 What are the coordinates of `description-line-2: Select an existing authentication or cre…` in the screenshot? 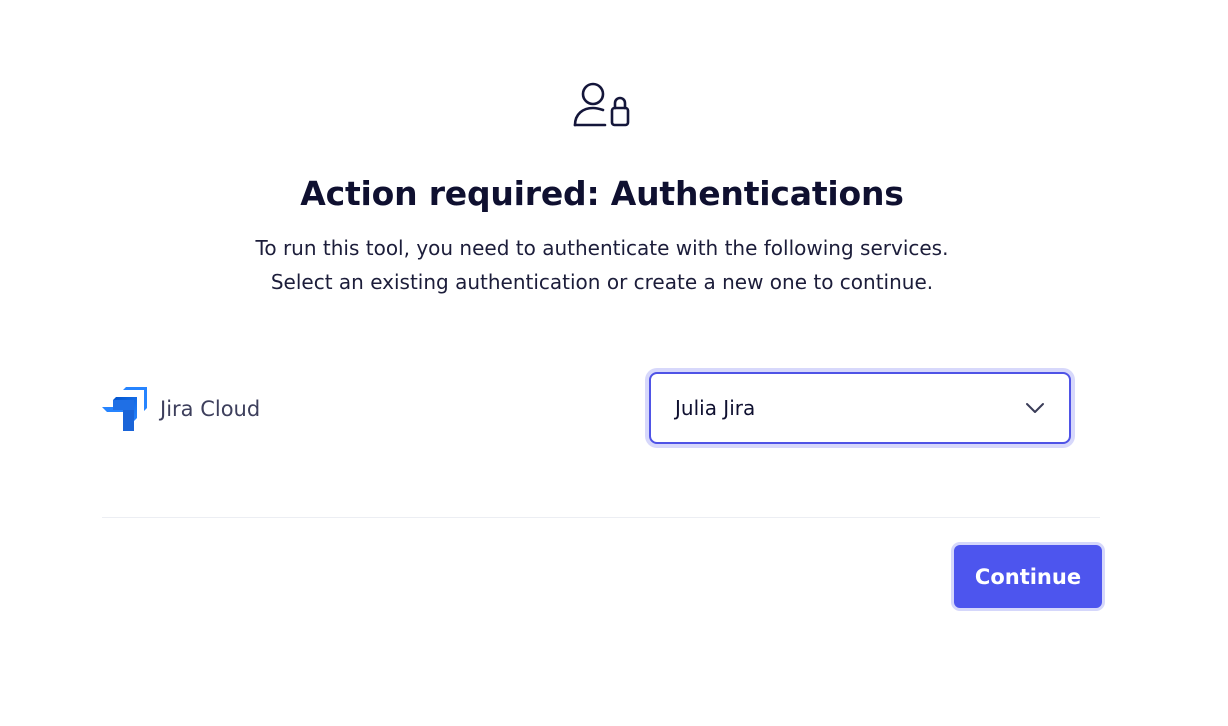 It's located at (602, 282).